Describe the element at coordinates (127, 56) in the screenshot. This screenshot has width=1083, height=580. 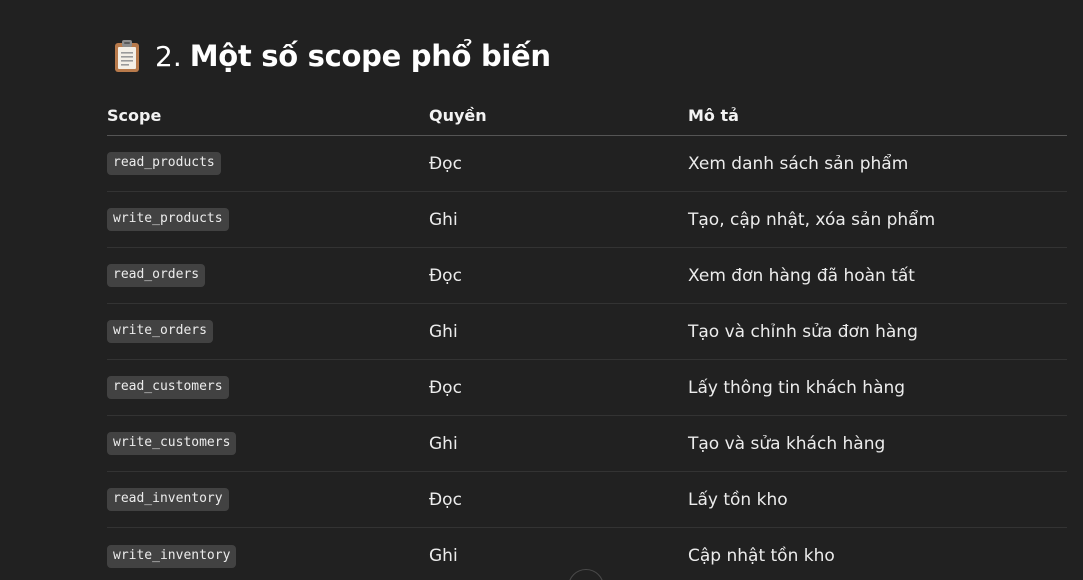
I see `clipboard-icon` at that location.